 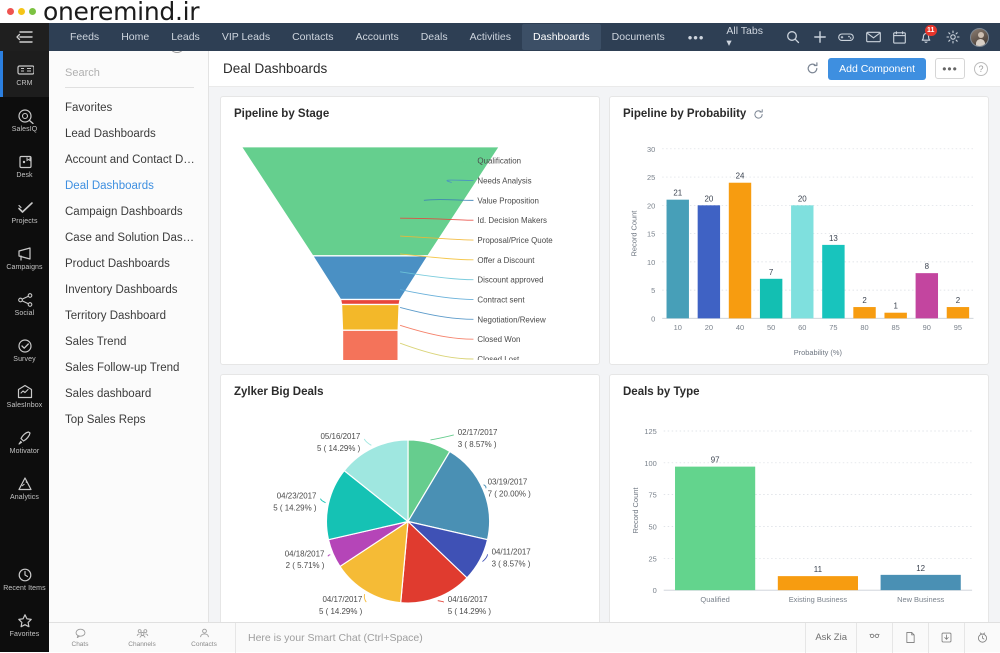 I want to click on sidebar-item-favorites: Favorites, so click(x=128, y=108).